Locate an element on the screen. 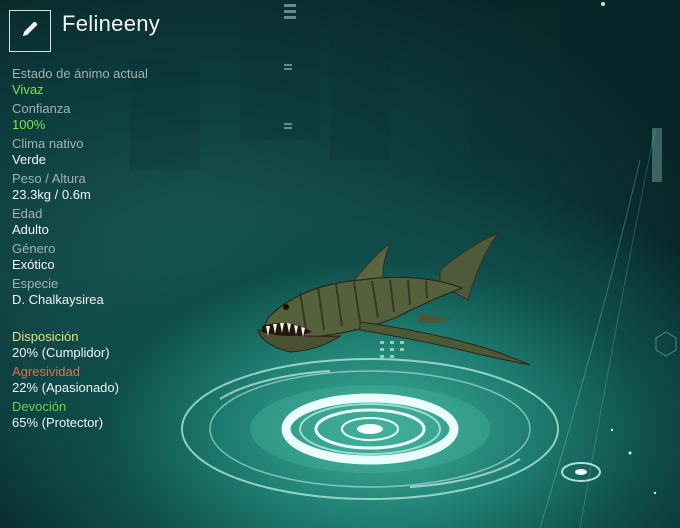 The width and height of the screenshot is (680, 528). stat-value: Vivaz is located at coordinates (28, 89).